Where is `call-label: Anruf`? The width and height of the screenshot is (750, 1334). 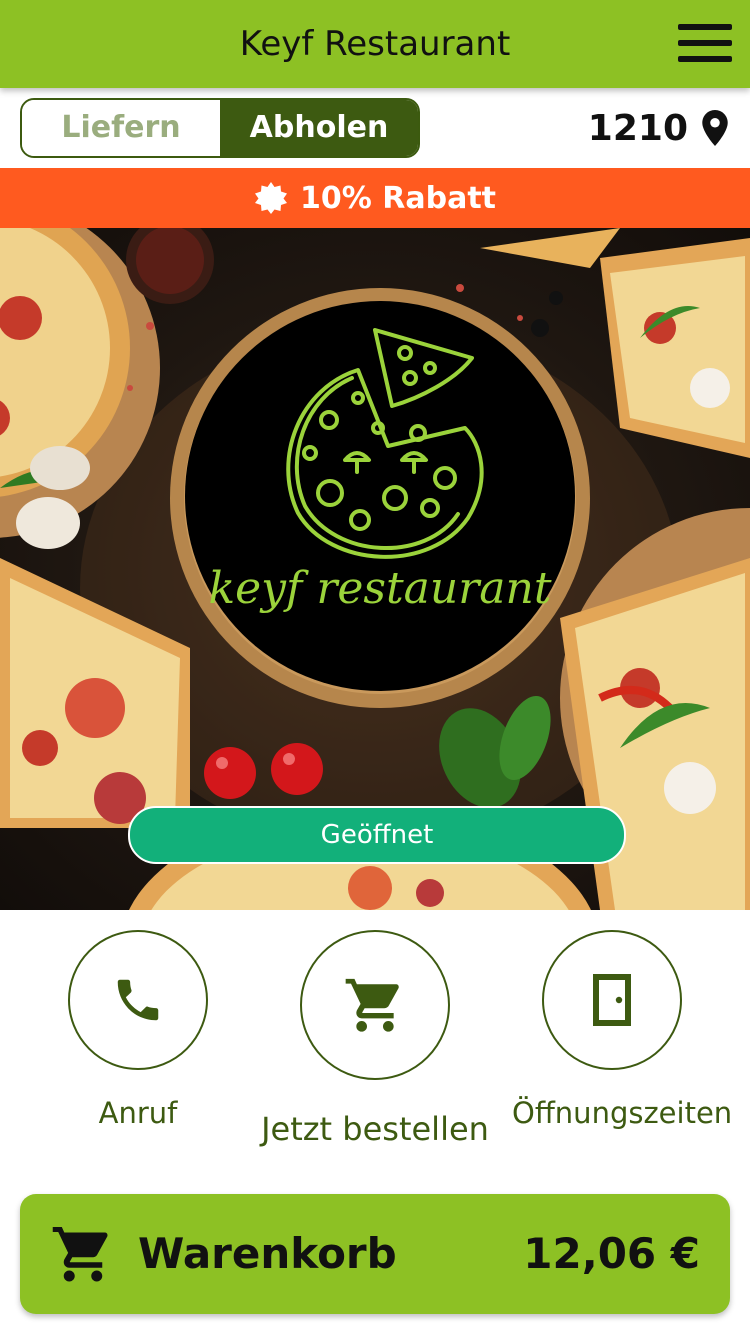
call-label: Anruf is located at coordinates (138, 1113).